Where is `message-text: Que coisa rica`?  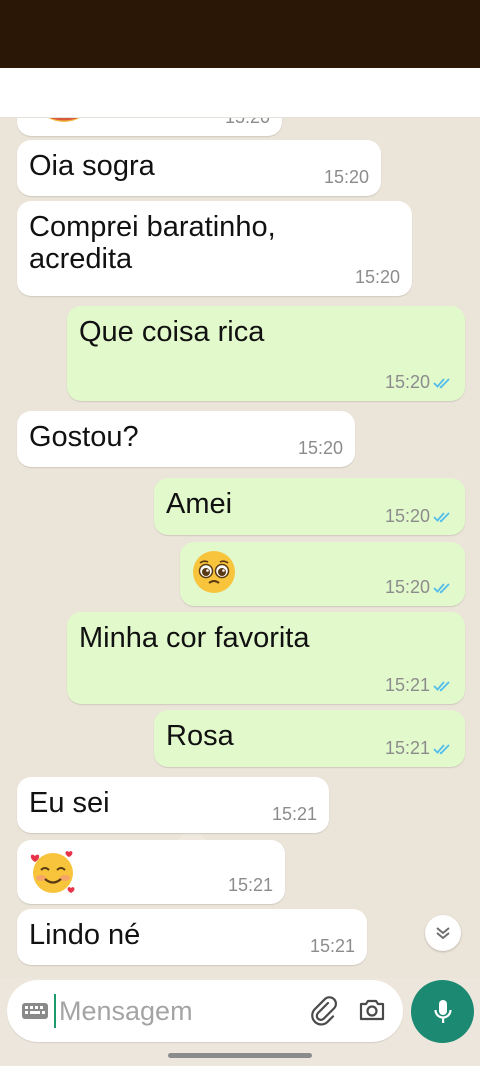
message-text: Que coisa rica is located at coordinates (172, 332).